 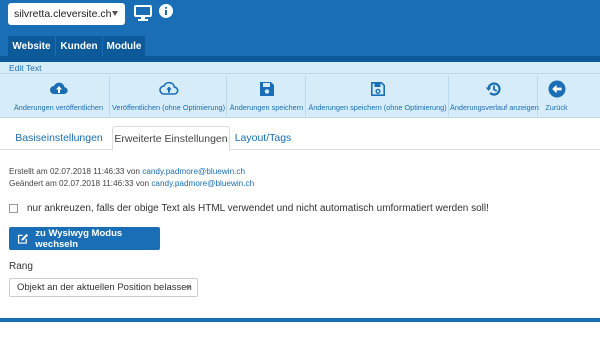 I want to click on changed-by-link: candy.padmore@bluewin.ch, so click(x=202, y=183).